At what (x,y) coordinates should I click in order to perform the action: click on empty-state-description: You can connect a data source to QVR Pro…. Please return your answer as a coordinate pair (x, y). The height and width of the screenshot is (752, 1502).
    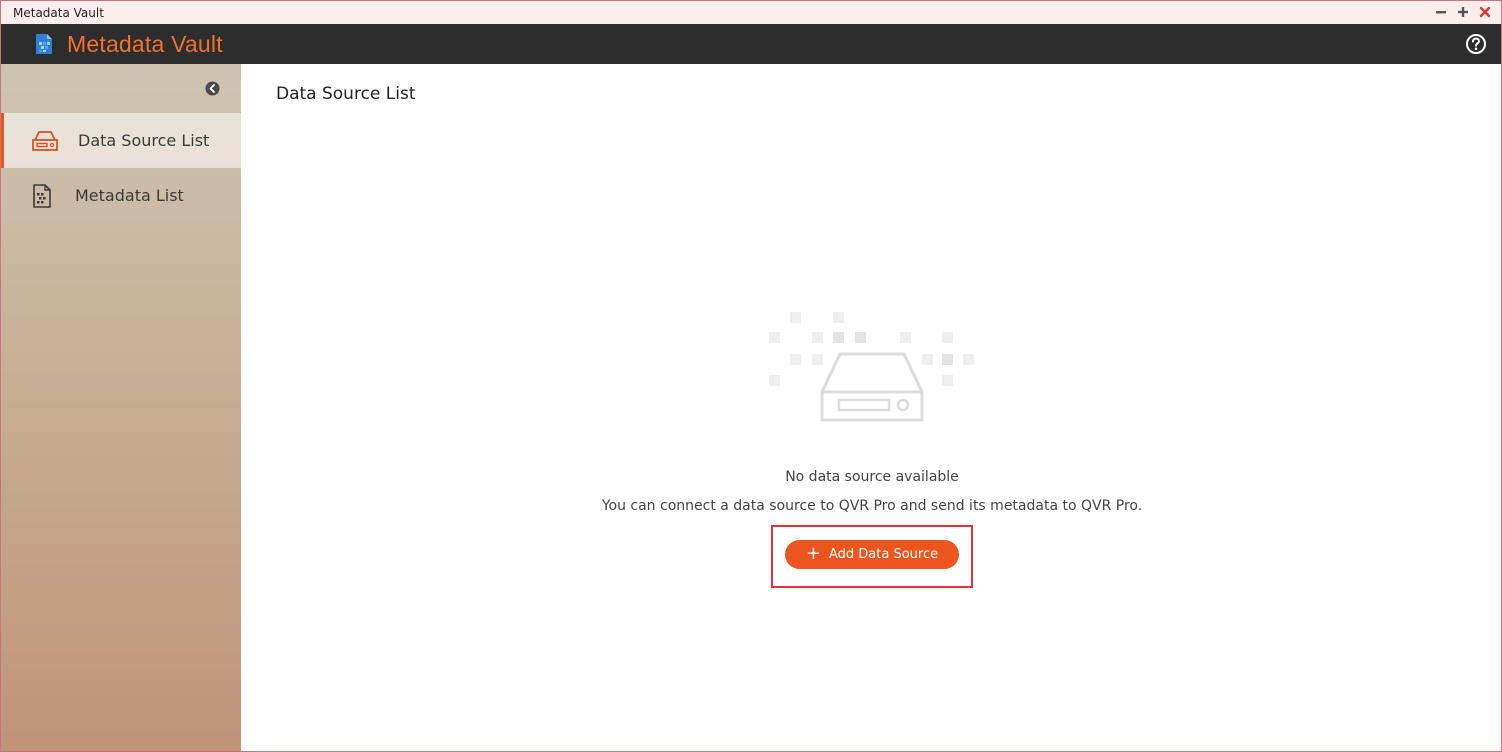
    Looking at the image, I should click on (872, 506).